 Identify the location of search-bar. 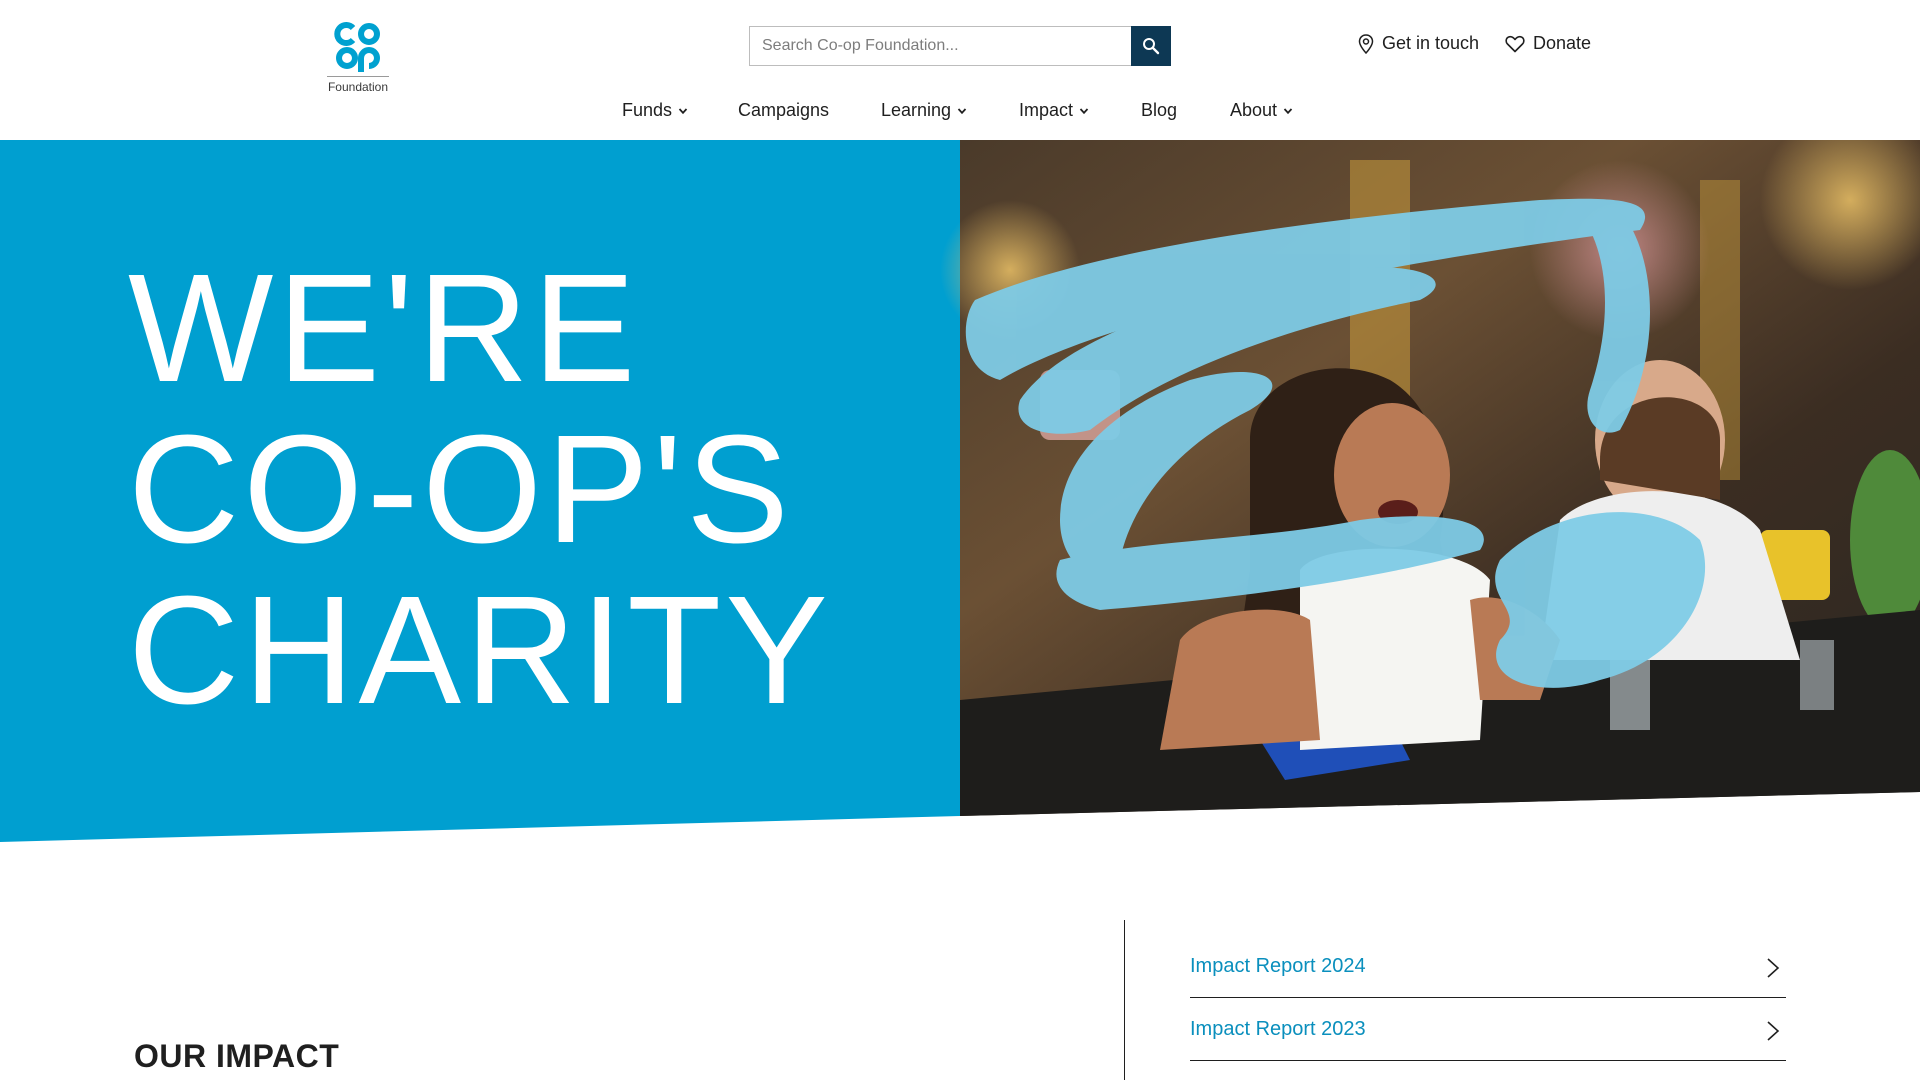
(960, 46).